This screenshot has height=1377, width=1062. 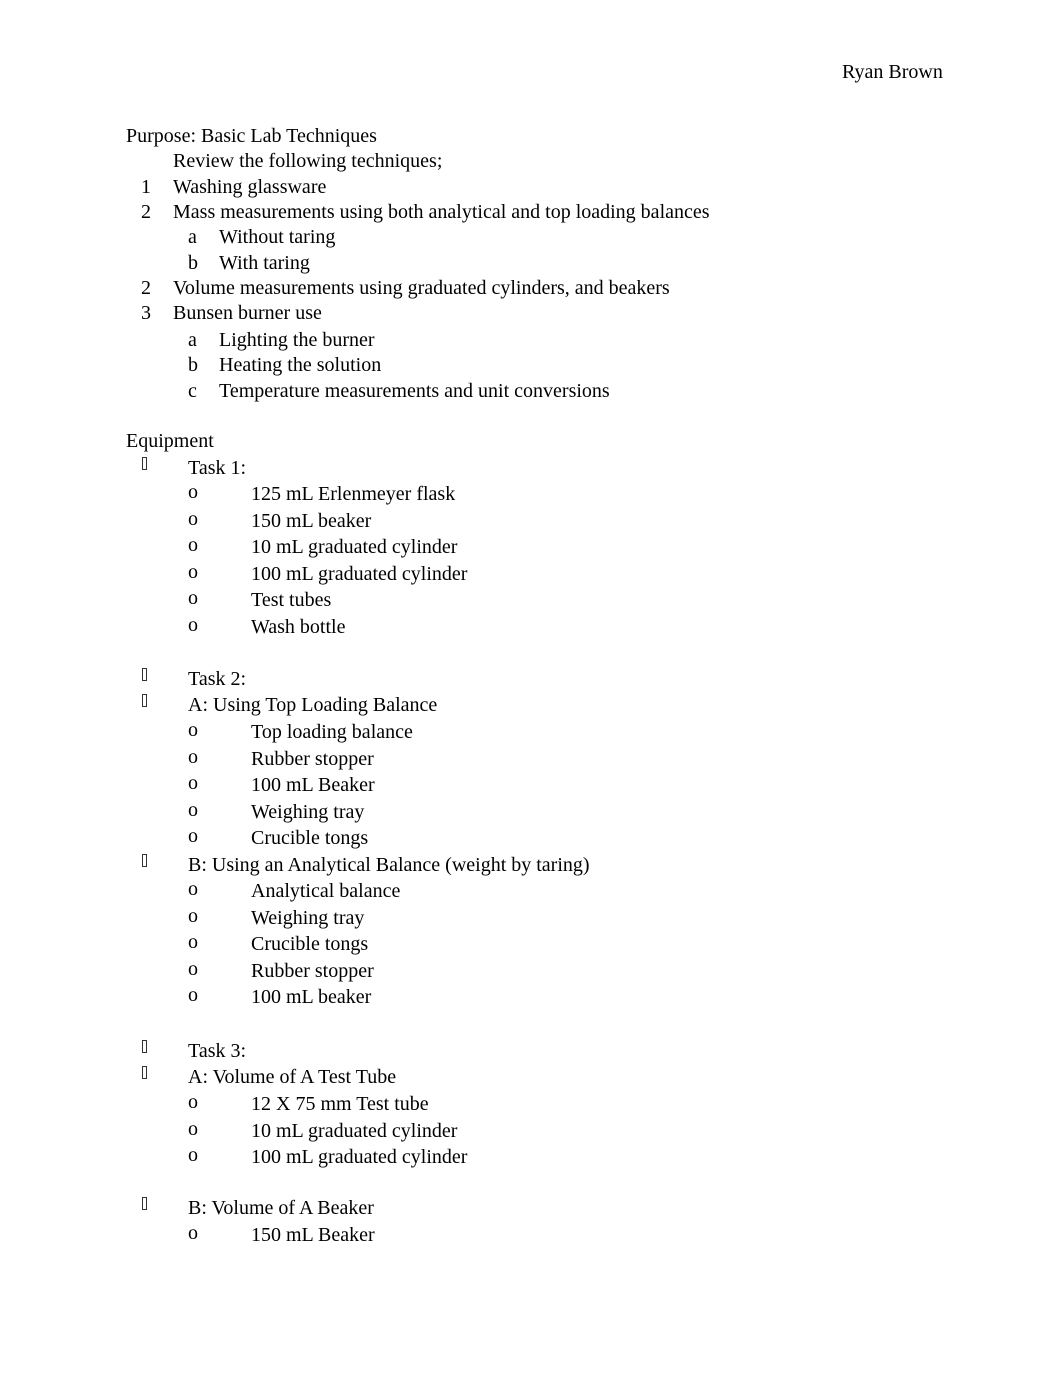 I want to click on equipment-item: 150 mL Beaker, so click(x=313, y=1235).